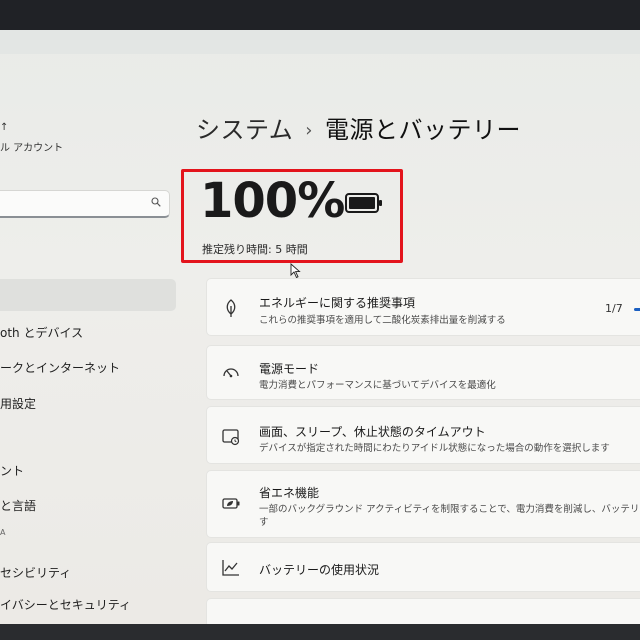 The image size is (640, 640). I want to click on card-description: これらの推奨事項を適用して二酸化炭素排出量を削減する, so click(382, 320).